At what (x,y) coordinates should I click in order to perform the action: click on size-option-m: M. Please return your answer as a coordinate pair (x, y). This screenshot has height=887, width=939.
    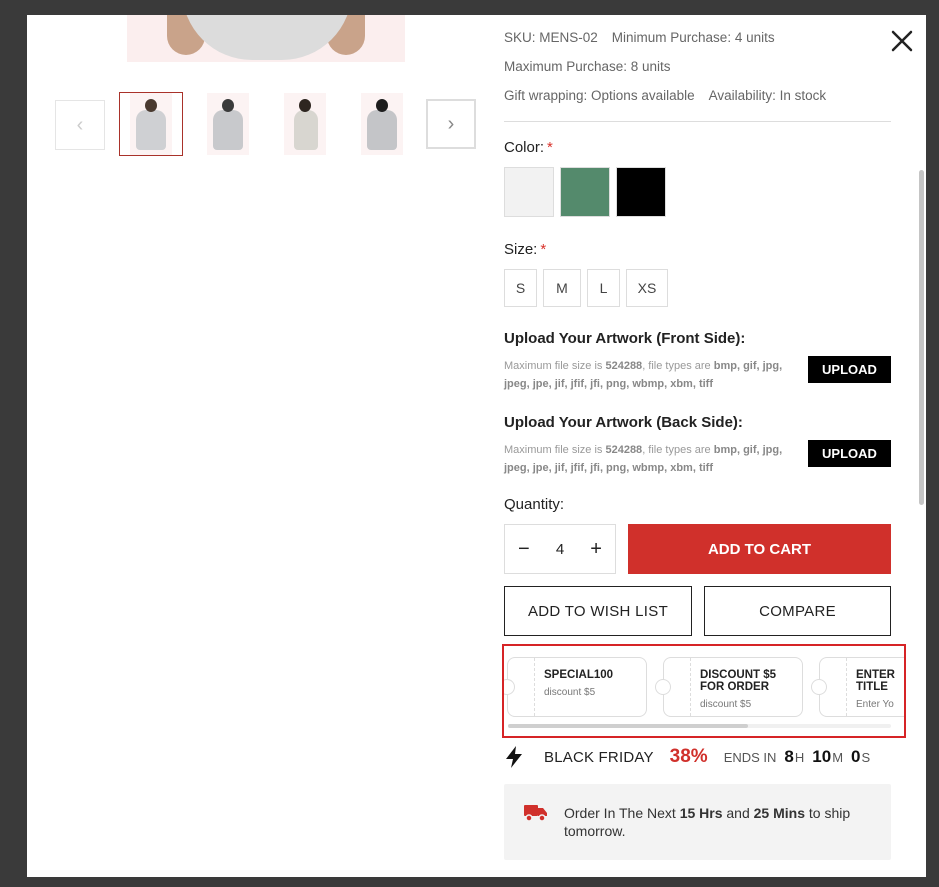
    Looking at the image, I should click on (562, 288).